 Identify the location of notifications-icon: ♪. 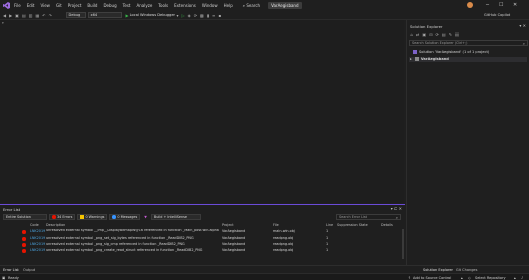
(522, 278).